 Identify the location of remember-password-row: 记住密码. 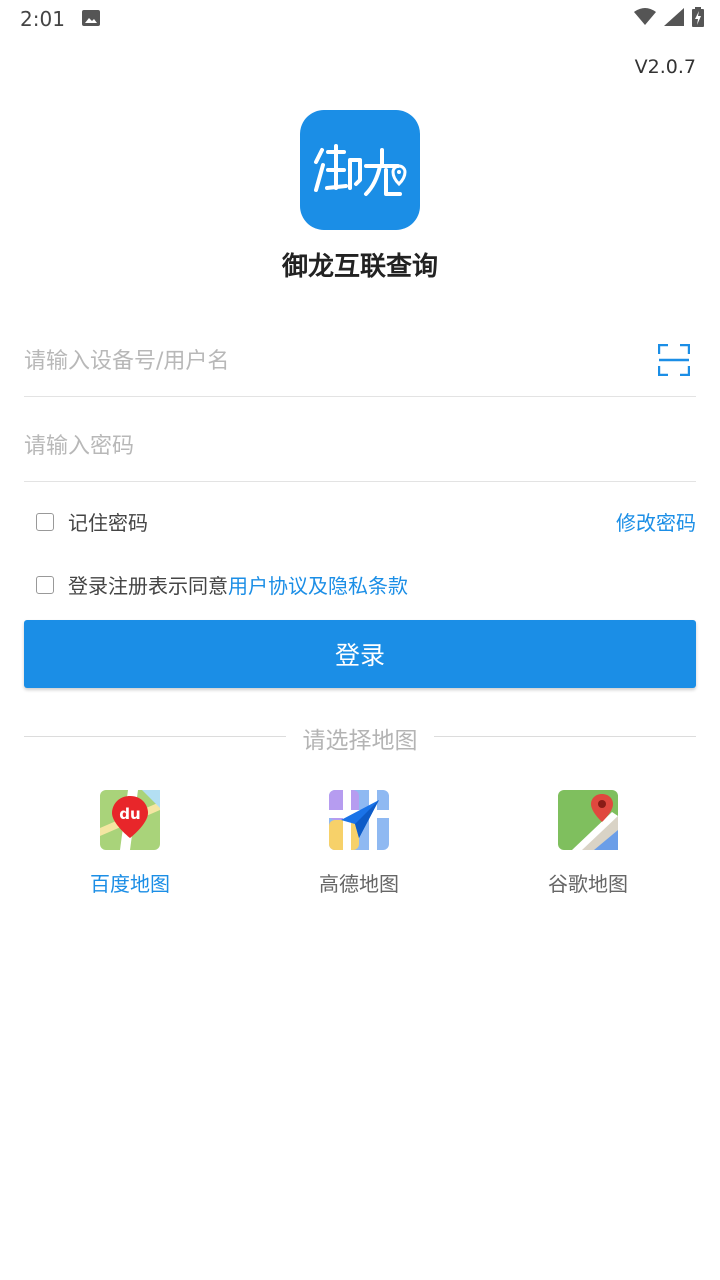
(92, 521).